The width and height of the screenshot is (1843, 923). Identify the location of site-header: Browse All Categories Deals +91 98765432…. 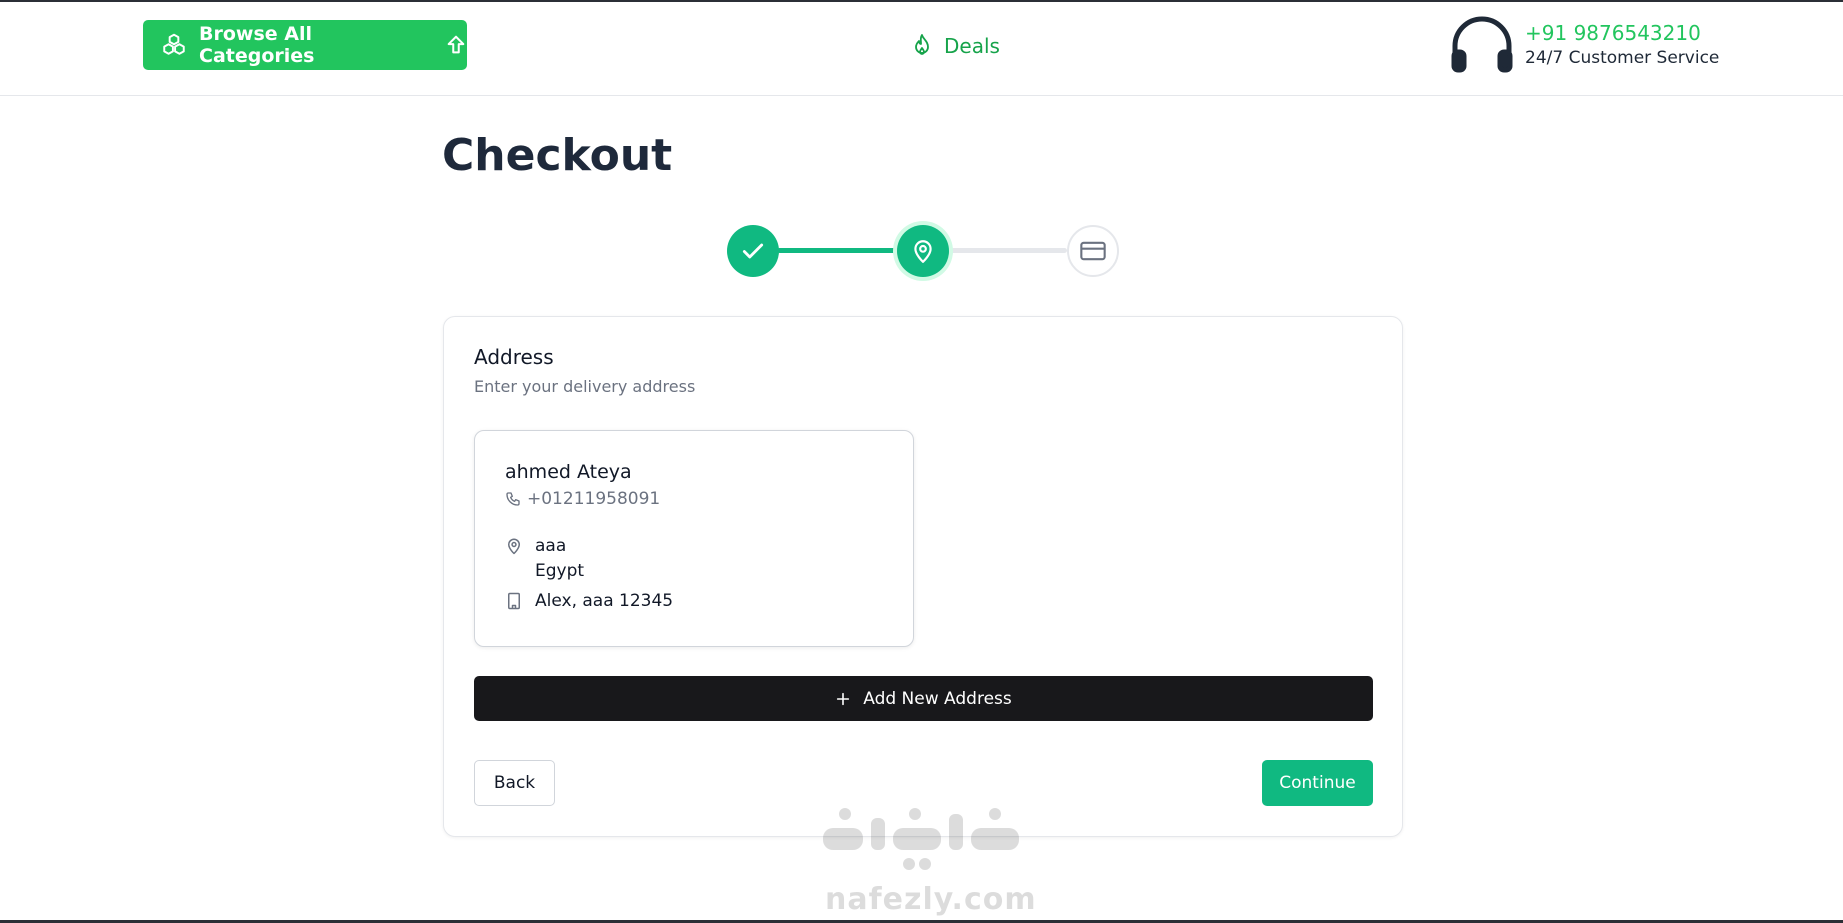
(921, 49).